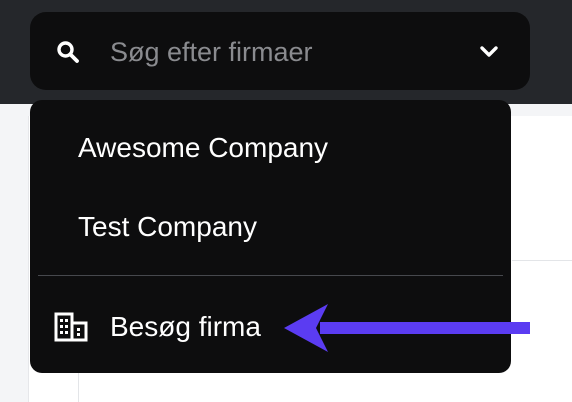 This screenshot has width=572, height=402. Describe the element at coordinates (489, 52) in the screenshot. I see `chevron-down-icon` at that location.